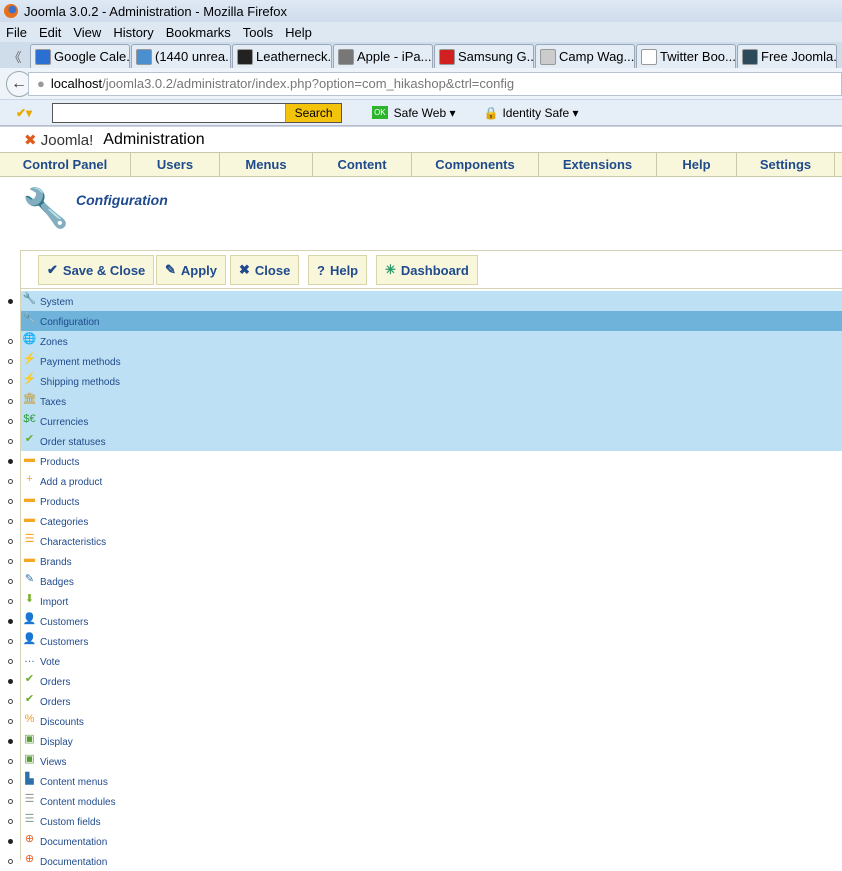  Describe the element at coordinates (197, 112) in the screenshot. I see `norton-search-input: Search` at that location.